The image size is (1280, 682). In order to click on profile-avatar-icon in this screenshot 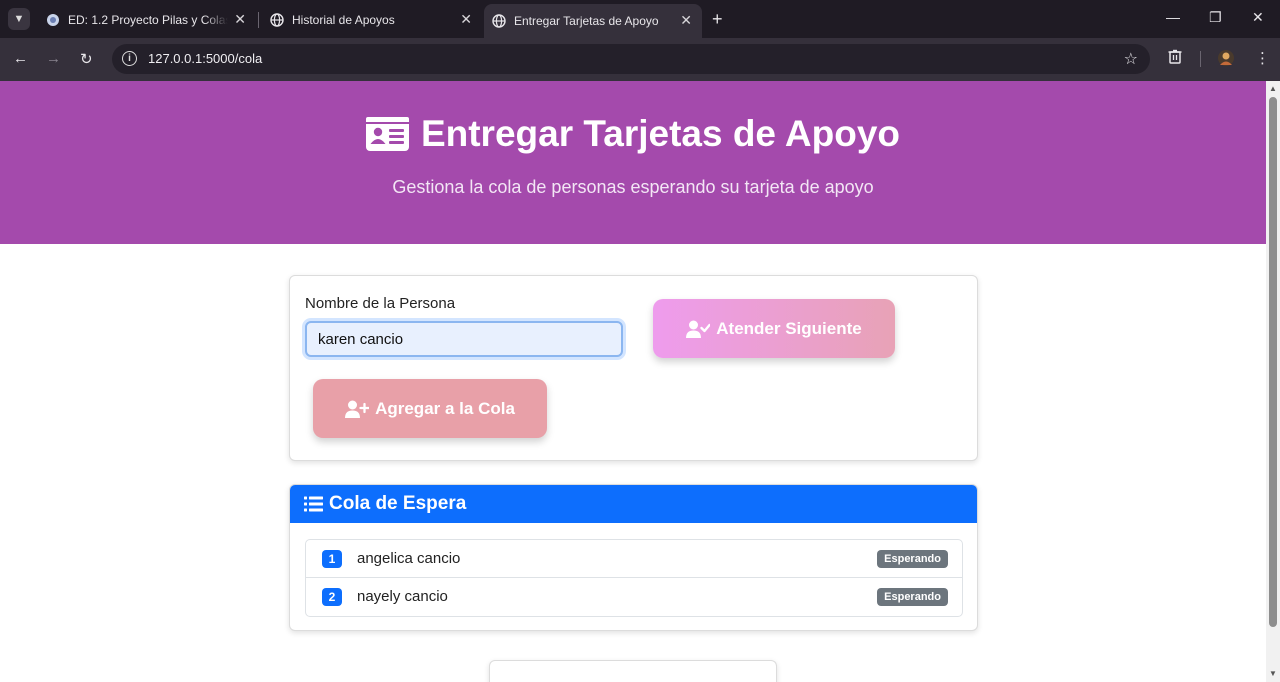, I will do `click(1226, 60)`.